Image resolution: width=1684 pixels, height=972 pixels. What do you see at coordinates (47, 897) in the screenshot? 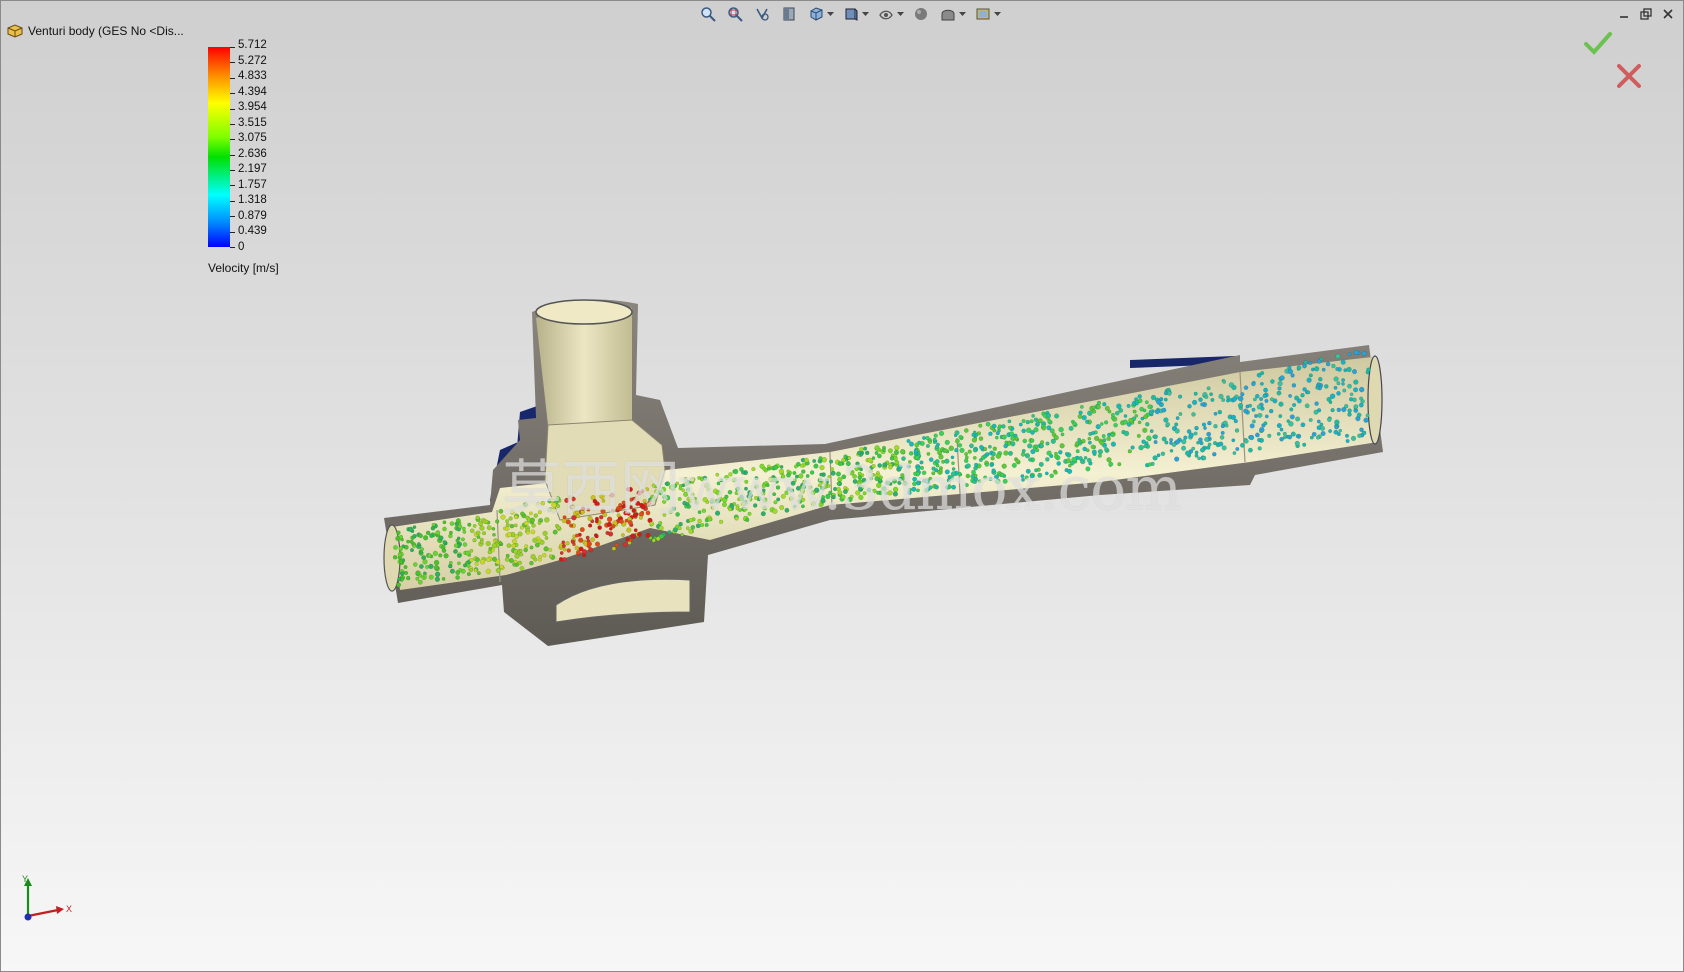
I see `coordinate-triad: Y X` at bounding box center [47, 897].